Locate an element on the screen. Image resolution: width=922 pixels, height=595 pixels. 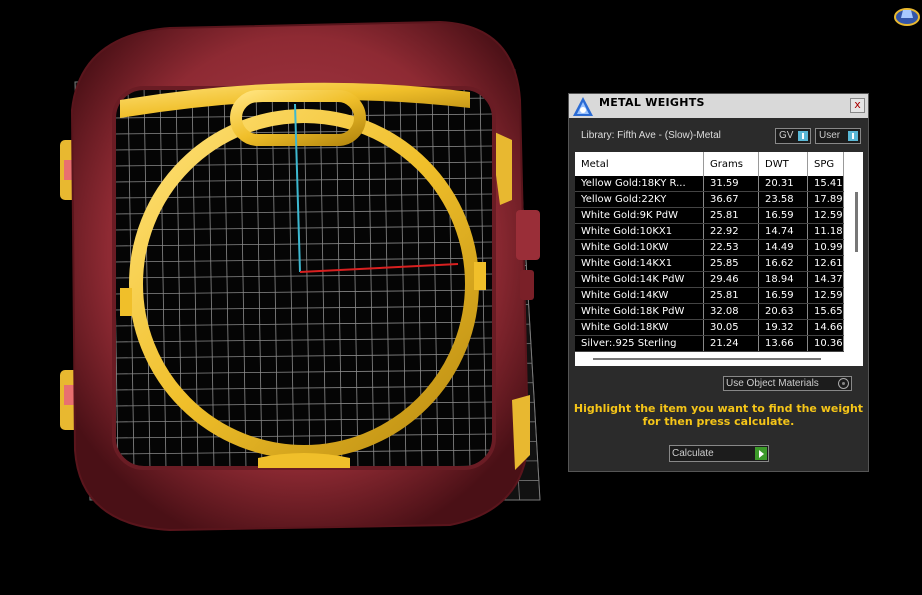
table-row: Yellow Gold:22KY 36.67 23.58 17.89 is located at coordinates (709, 199).